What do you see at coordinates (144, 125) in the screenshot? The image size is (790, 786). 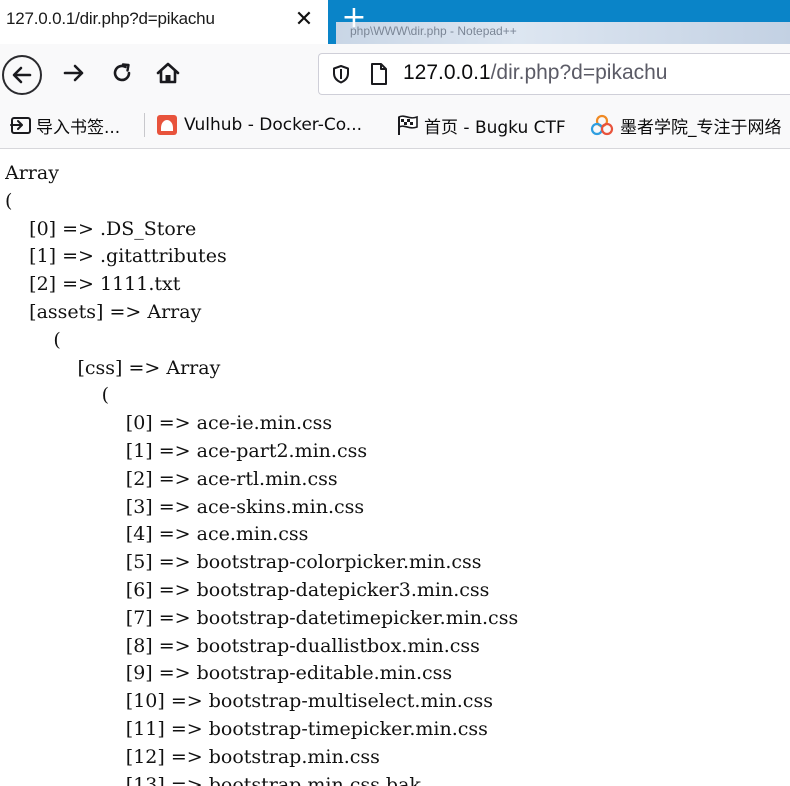 I see `bookmarks-separator` at bounding box center [144, 125].